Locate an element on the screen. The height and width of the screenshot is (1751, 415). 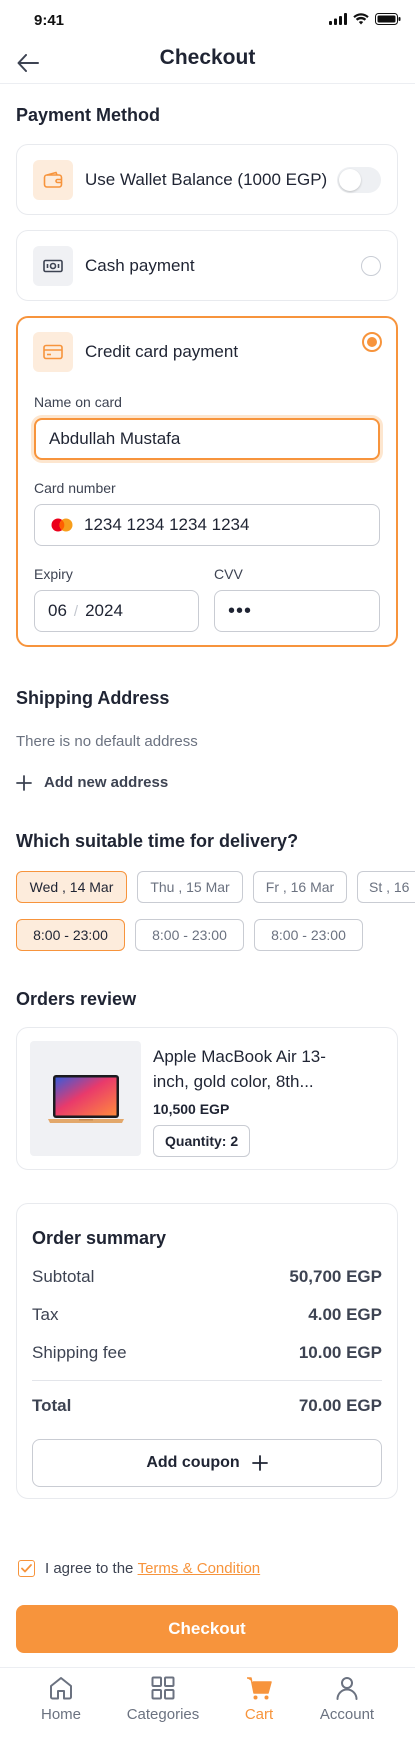
nav-account: Account is located at coordinates (347, 1698).